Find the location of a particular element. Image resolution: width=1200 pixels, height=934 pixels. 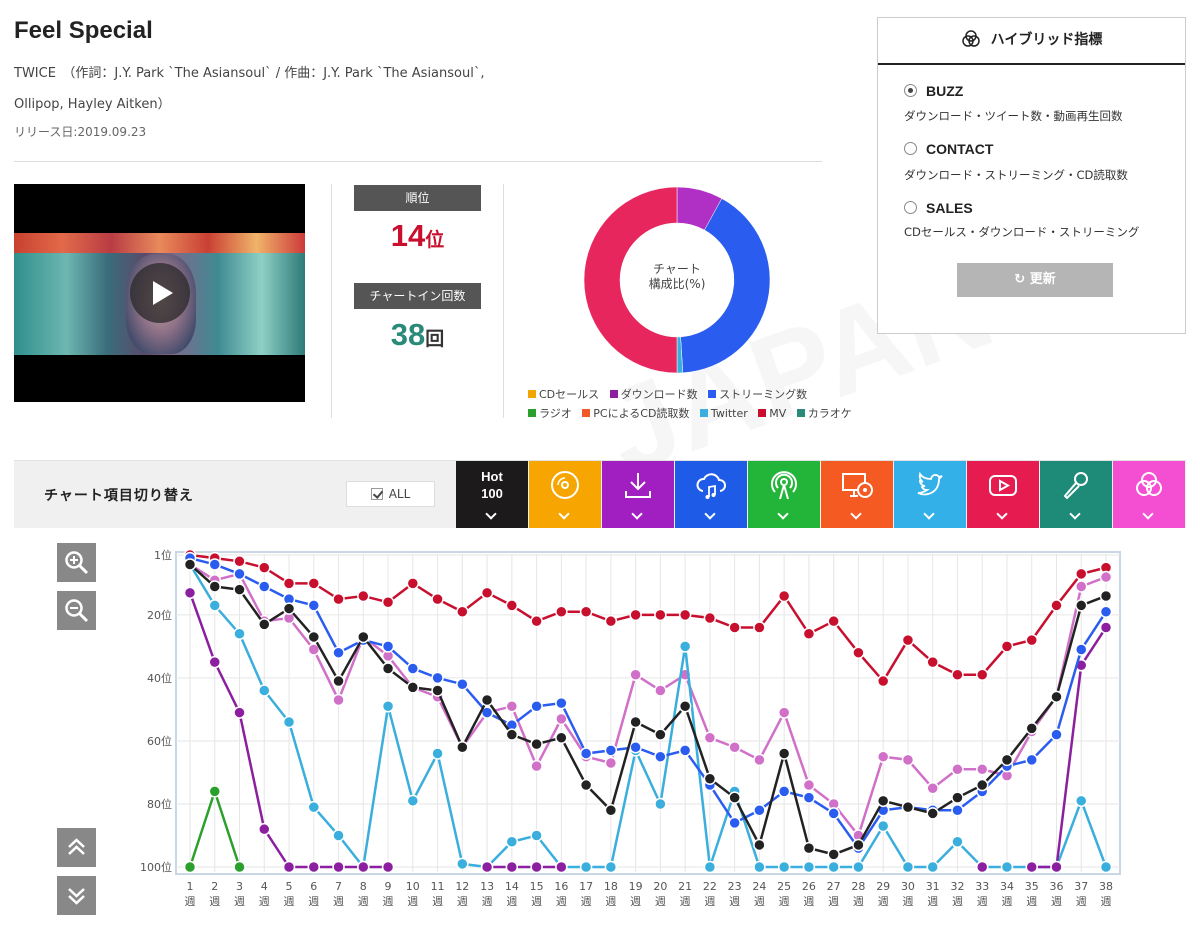

tab-cd-sales is located at coordinates (565, 494).